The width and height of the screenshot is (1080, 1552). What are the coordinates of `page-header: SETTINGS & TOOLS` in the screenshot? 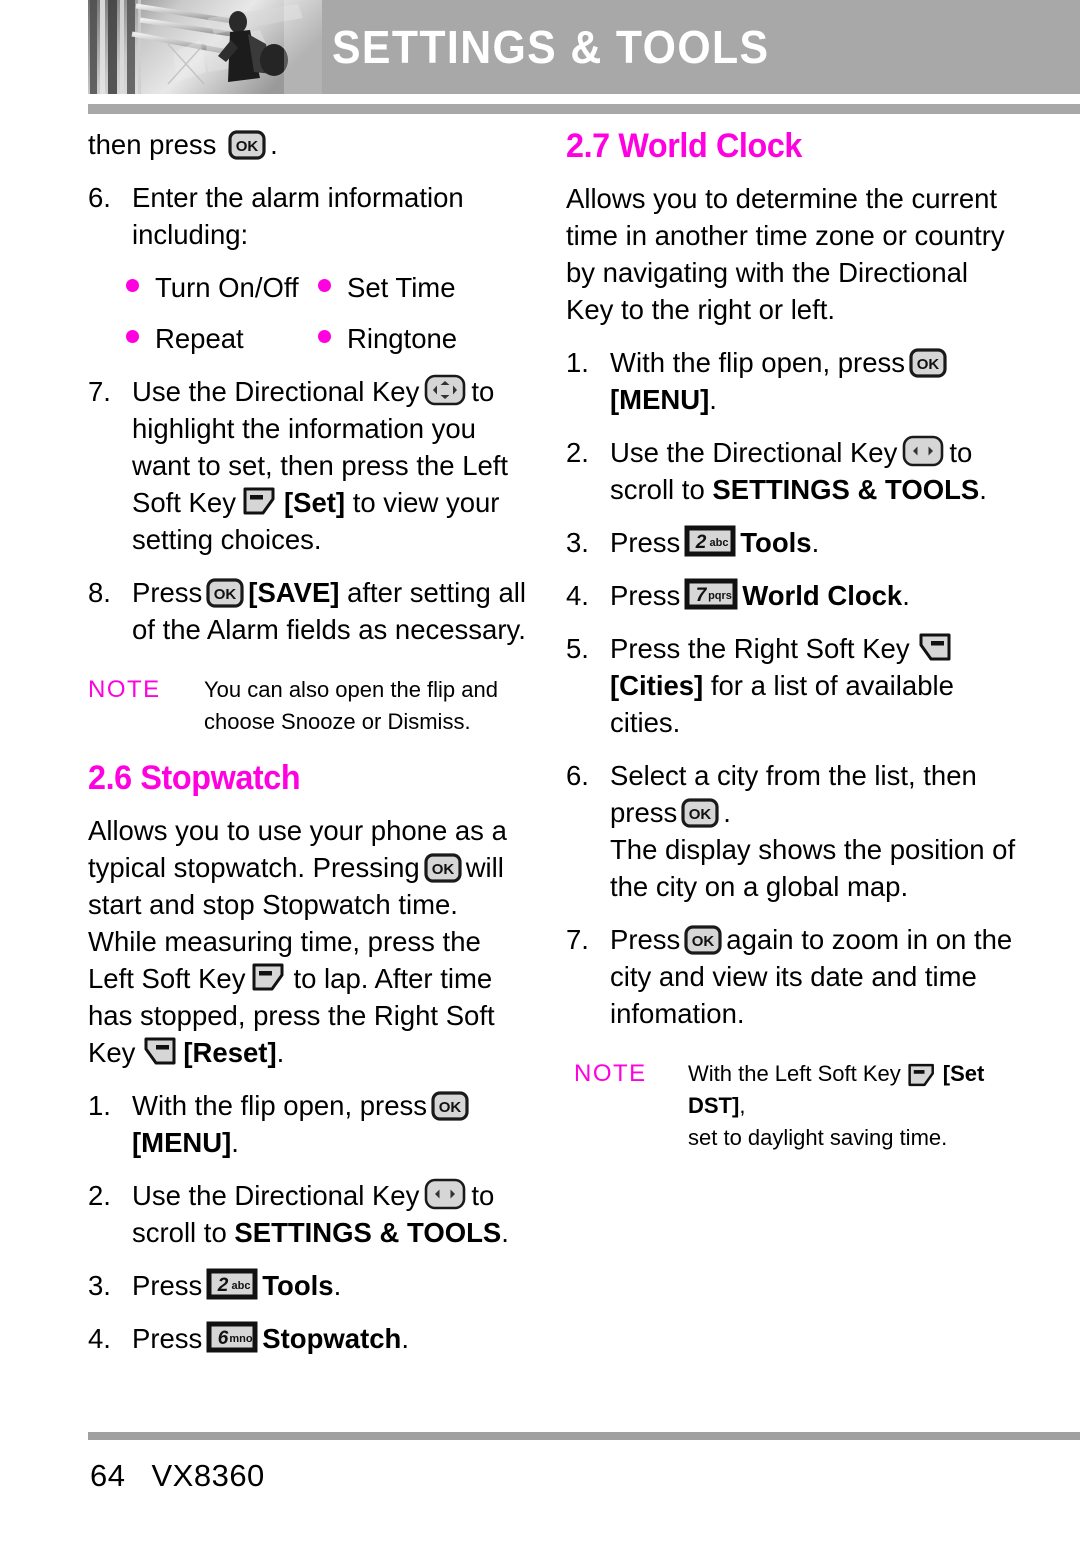 It's located at (540, 47).